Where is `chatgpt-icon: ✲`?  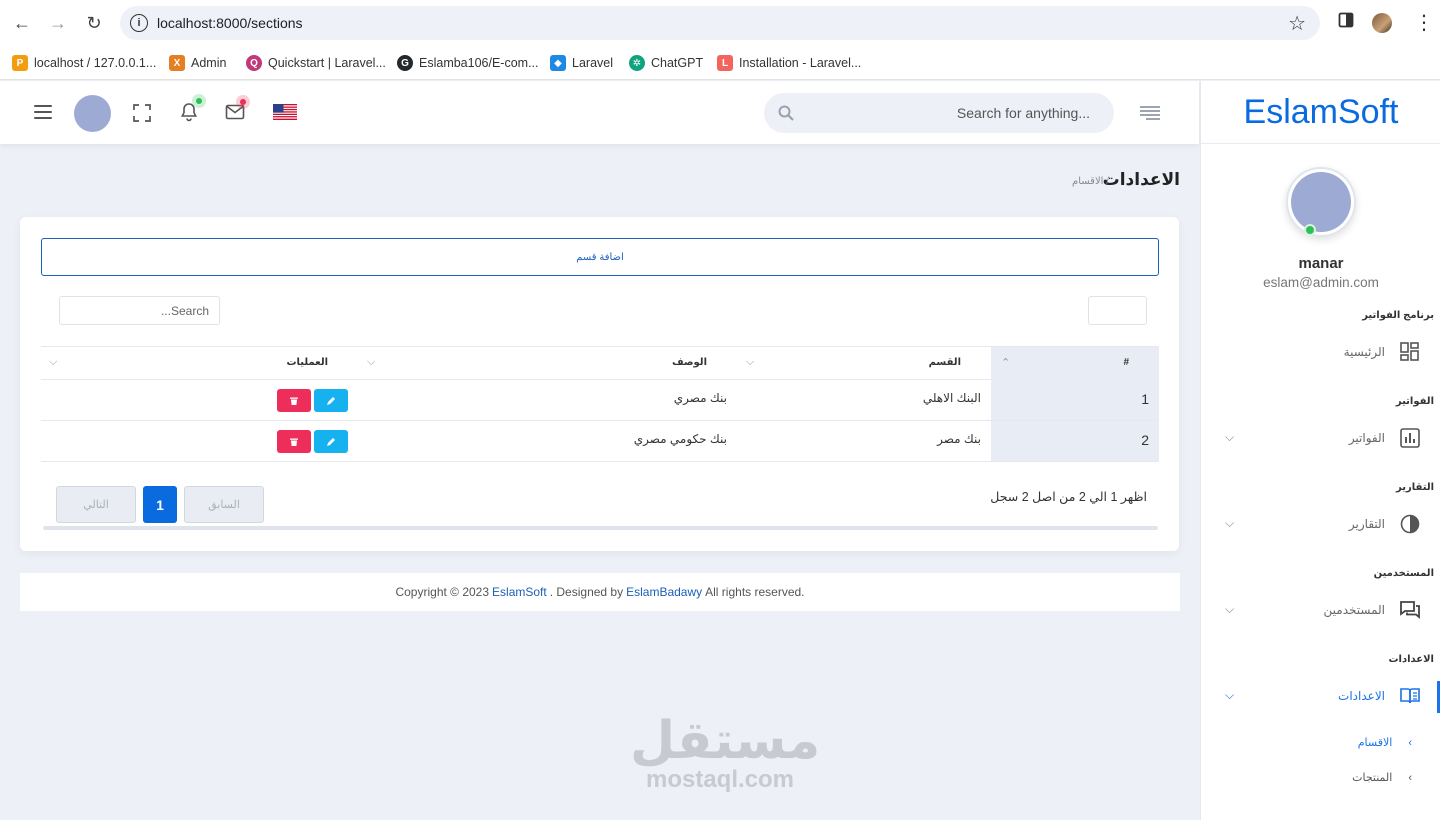
chatgpt-icon: ✲ is located at coordinates (637, 63).